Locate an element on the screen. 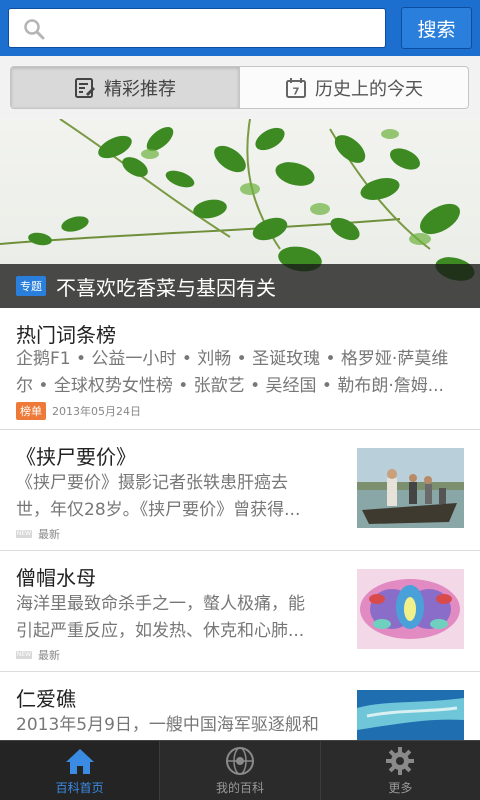 The image size is (480, 800). gear-icon is located at coordinates (400, 761).